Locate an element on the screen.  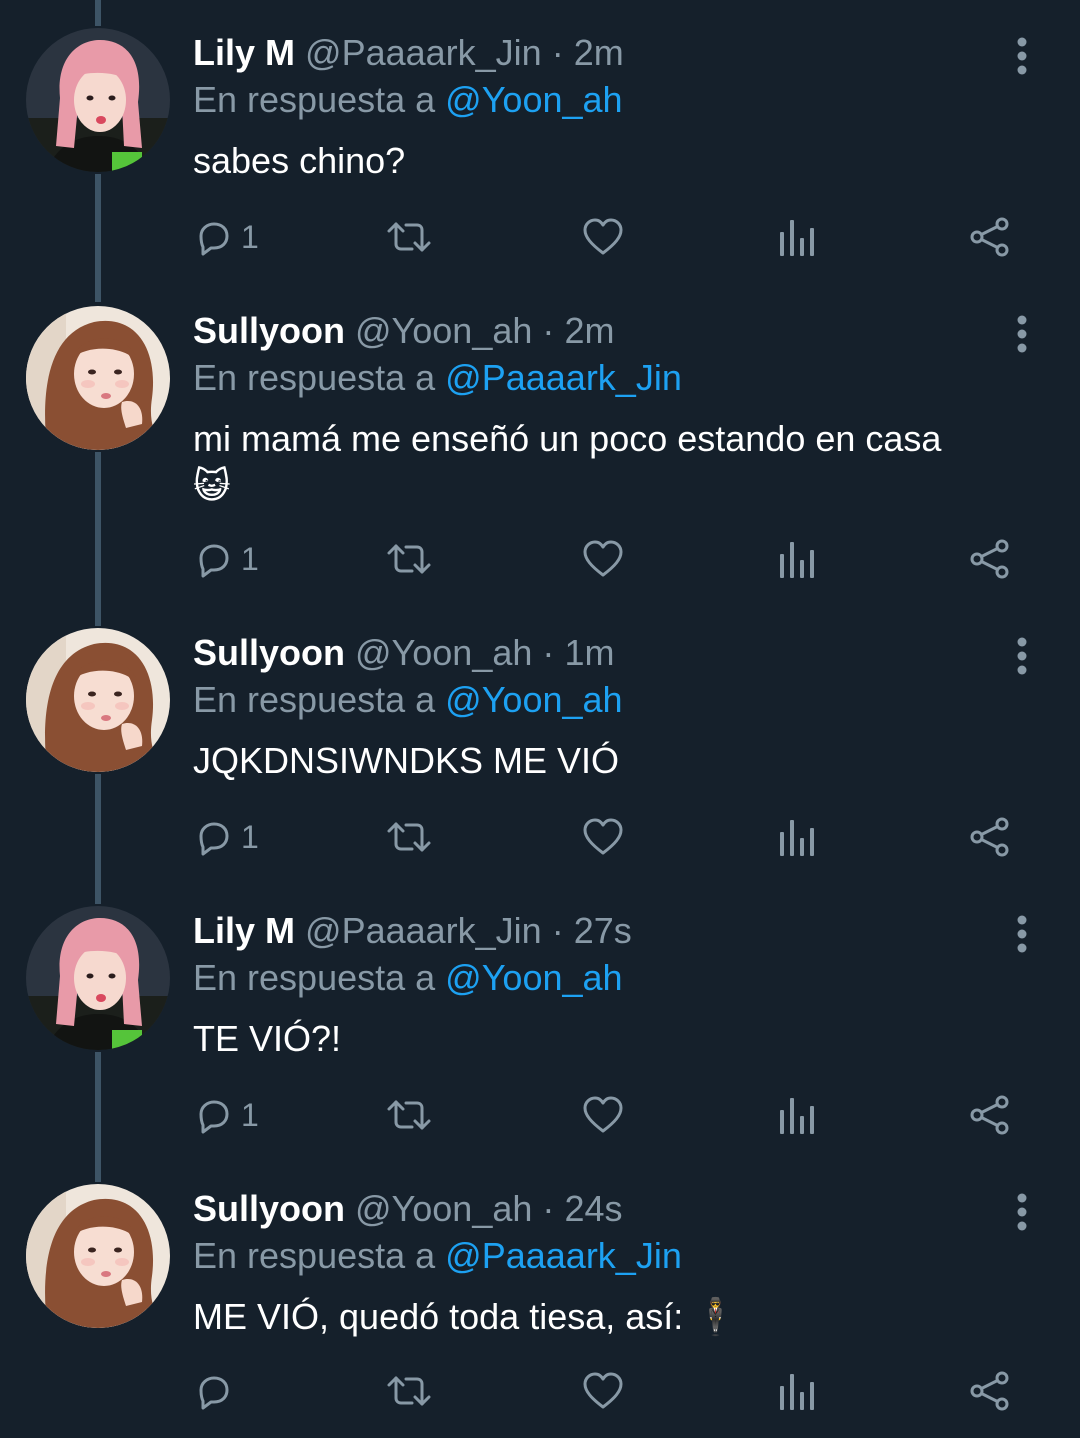
tweet-header: Sullyoon @Yoon_ah · 1m is located at coordinates (403, 653).